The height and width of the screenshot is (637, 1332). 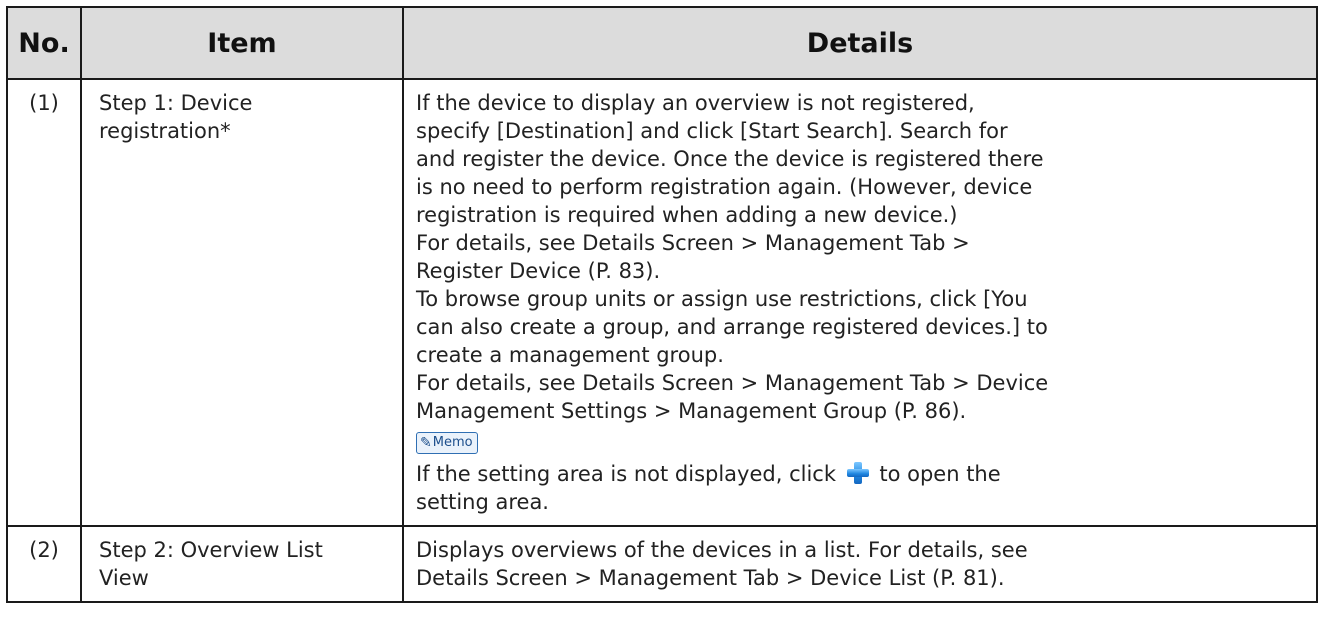 What do you see at coordinates (44, 302) in the screenshot?
I see `row-number: (1)` at bounding box center [44, 302].